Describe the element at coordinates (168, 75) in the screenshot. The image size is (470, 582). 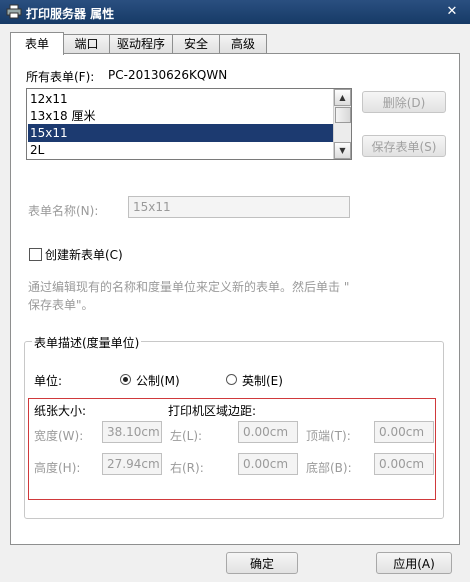
I see `server-name: PC-20130626KQWN` at that location.